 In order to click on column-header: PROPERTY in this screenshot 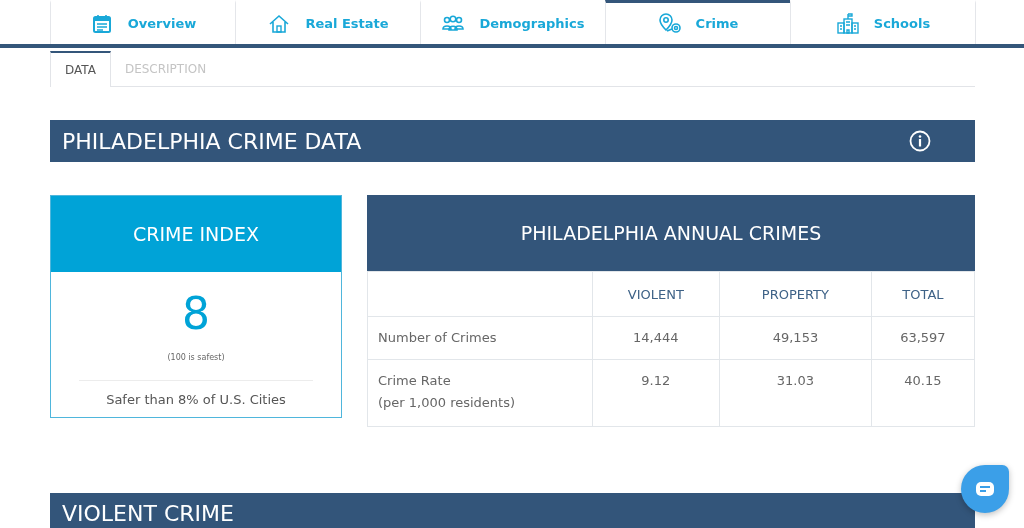, I will do `click(795, 294)`.